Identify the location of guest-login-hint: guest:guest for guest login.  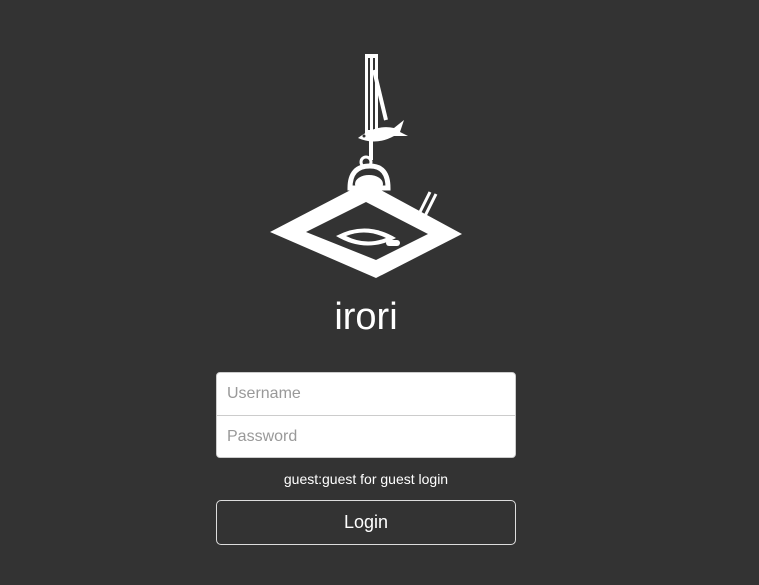
(366, 479).